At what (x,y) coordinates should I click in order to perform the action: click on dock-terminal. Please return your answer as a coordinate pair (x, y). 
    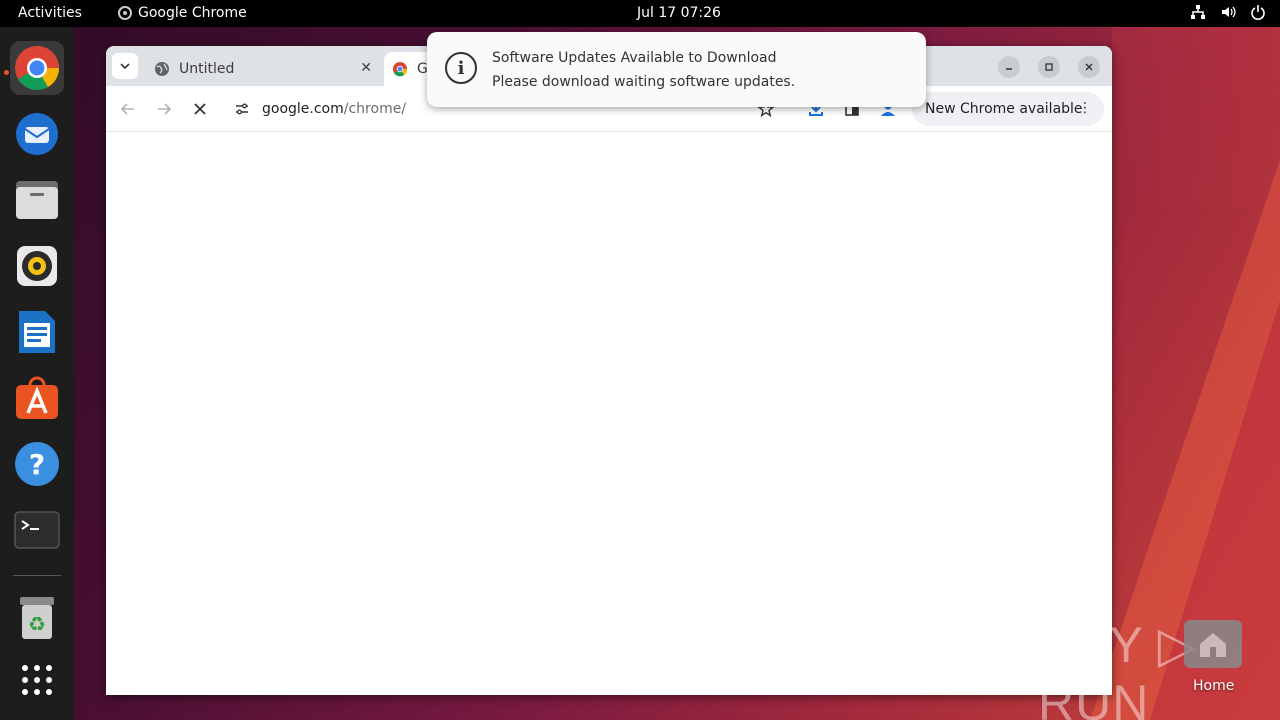
    Looking at the image, I should click on (37, 530).